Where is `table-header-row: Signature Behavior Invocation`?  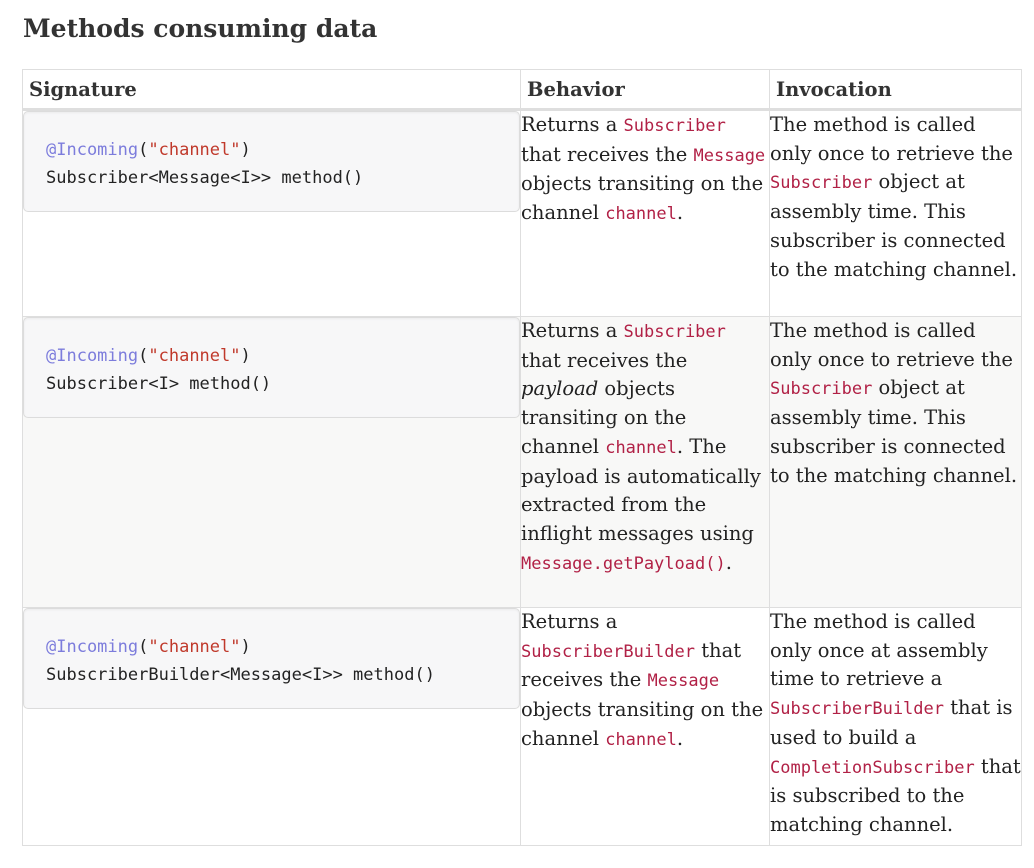
table-header-row: Signature Behavior Invocation is located at coordinates (522, 90).